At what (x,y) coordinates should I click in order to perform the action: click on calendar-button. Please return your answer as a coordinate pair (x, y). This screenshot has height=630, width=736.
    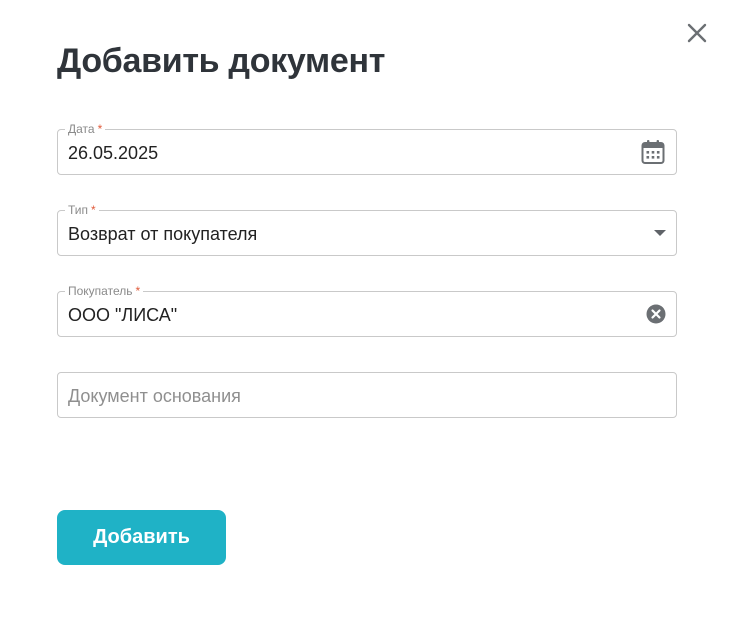
    Looking at the image, I should click on (653, 152).